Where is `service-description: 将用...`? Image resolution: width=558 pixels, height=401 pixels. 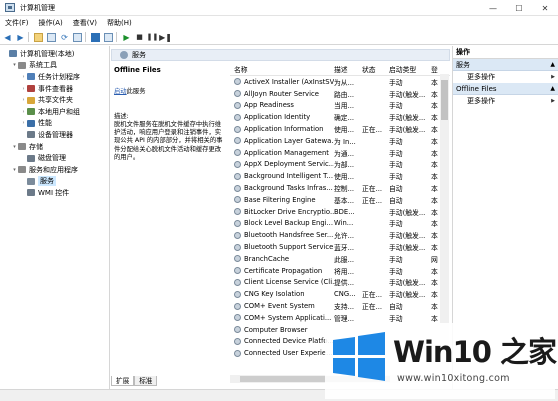 service-description: 将用... is located at coordinates (344, 271).